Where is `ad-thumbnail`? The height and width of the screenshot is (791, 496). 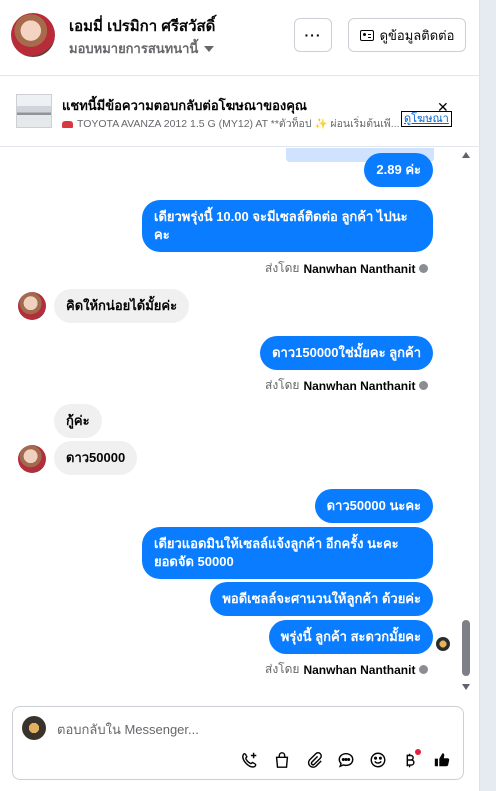
ad-thumbnail is located at coordinates (34, 111).